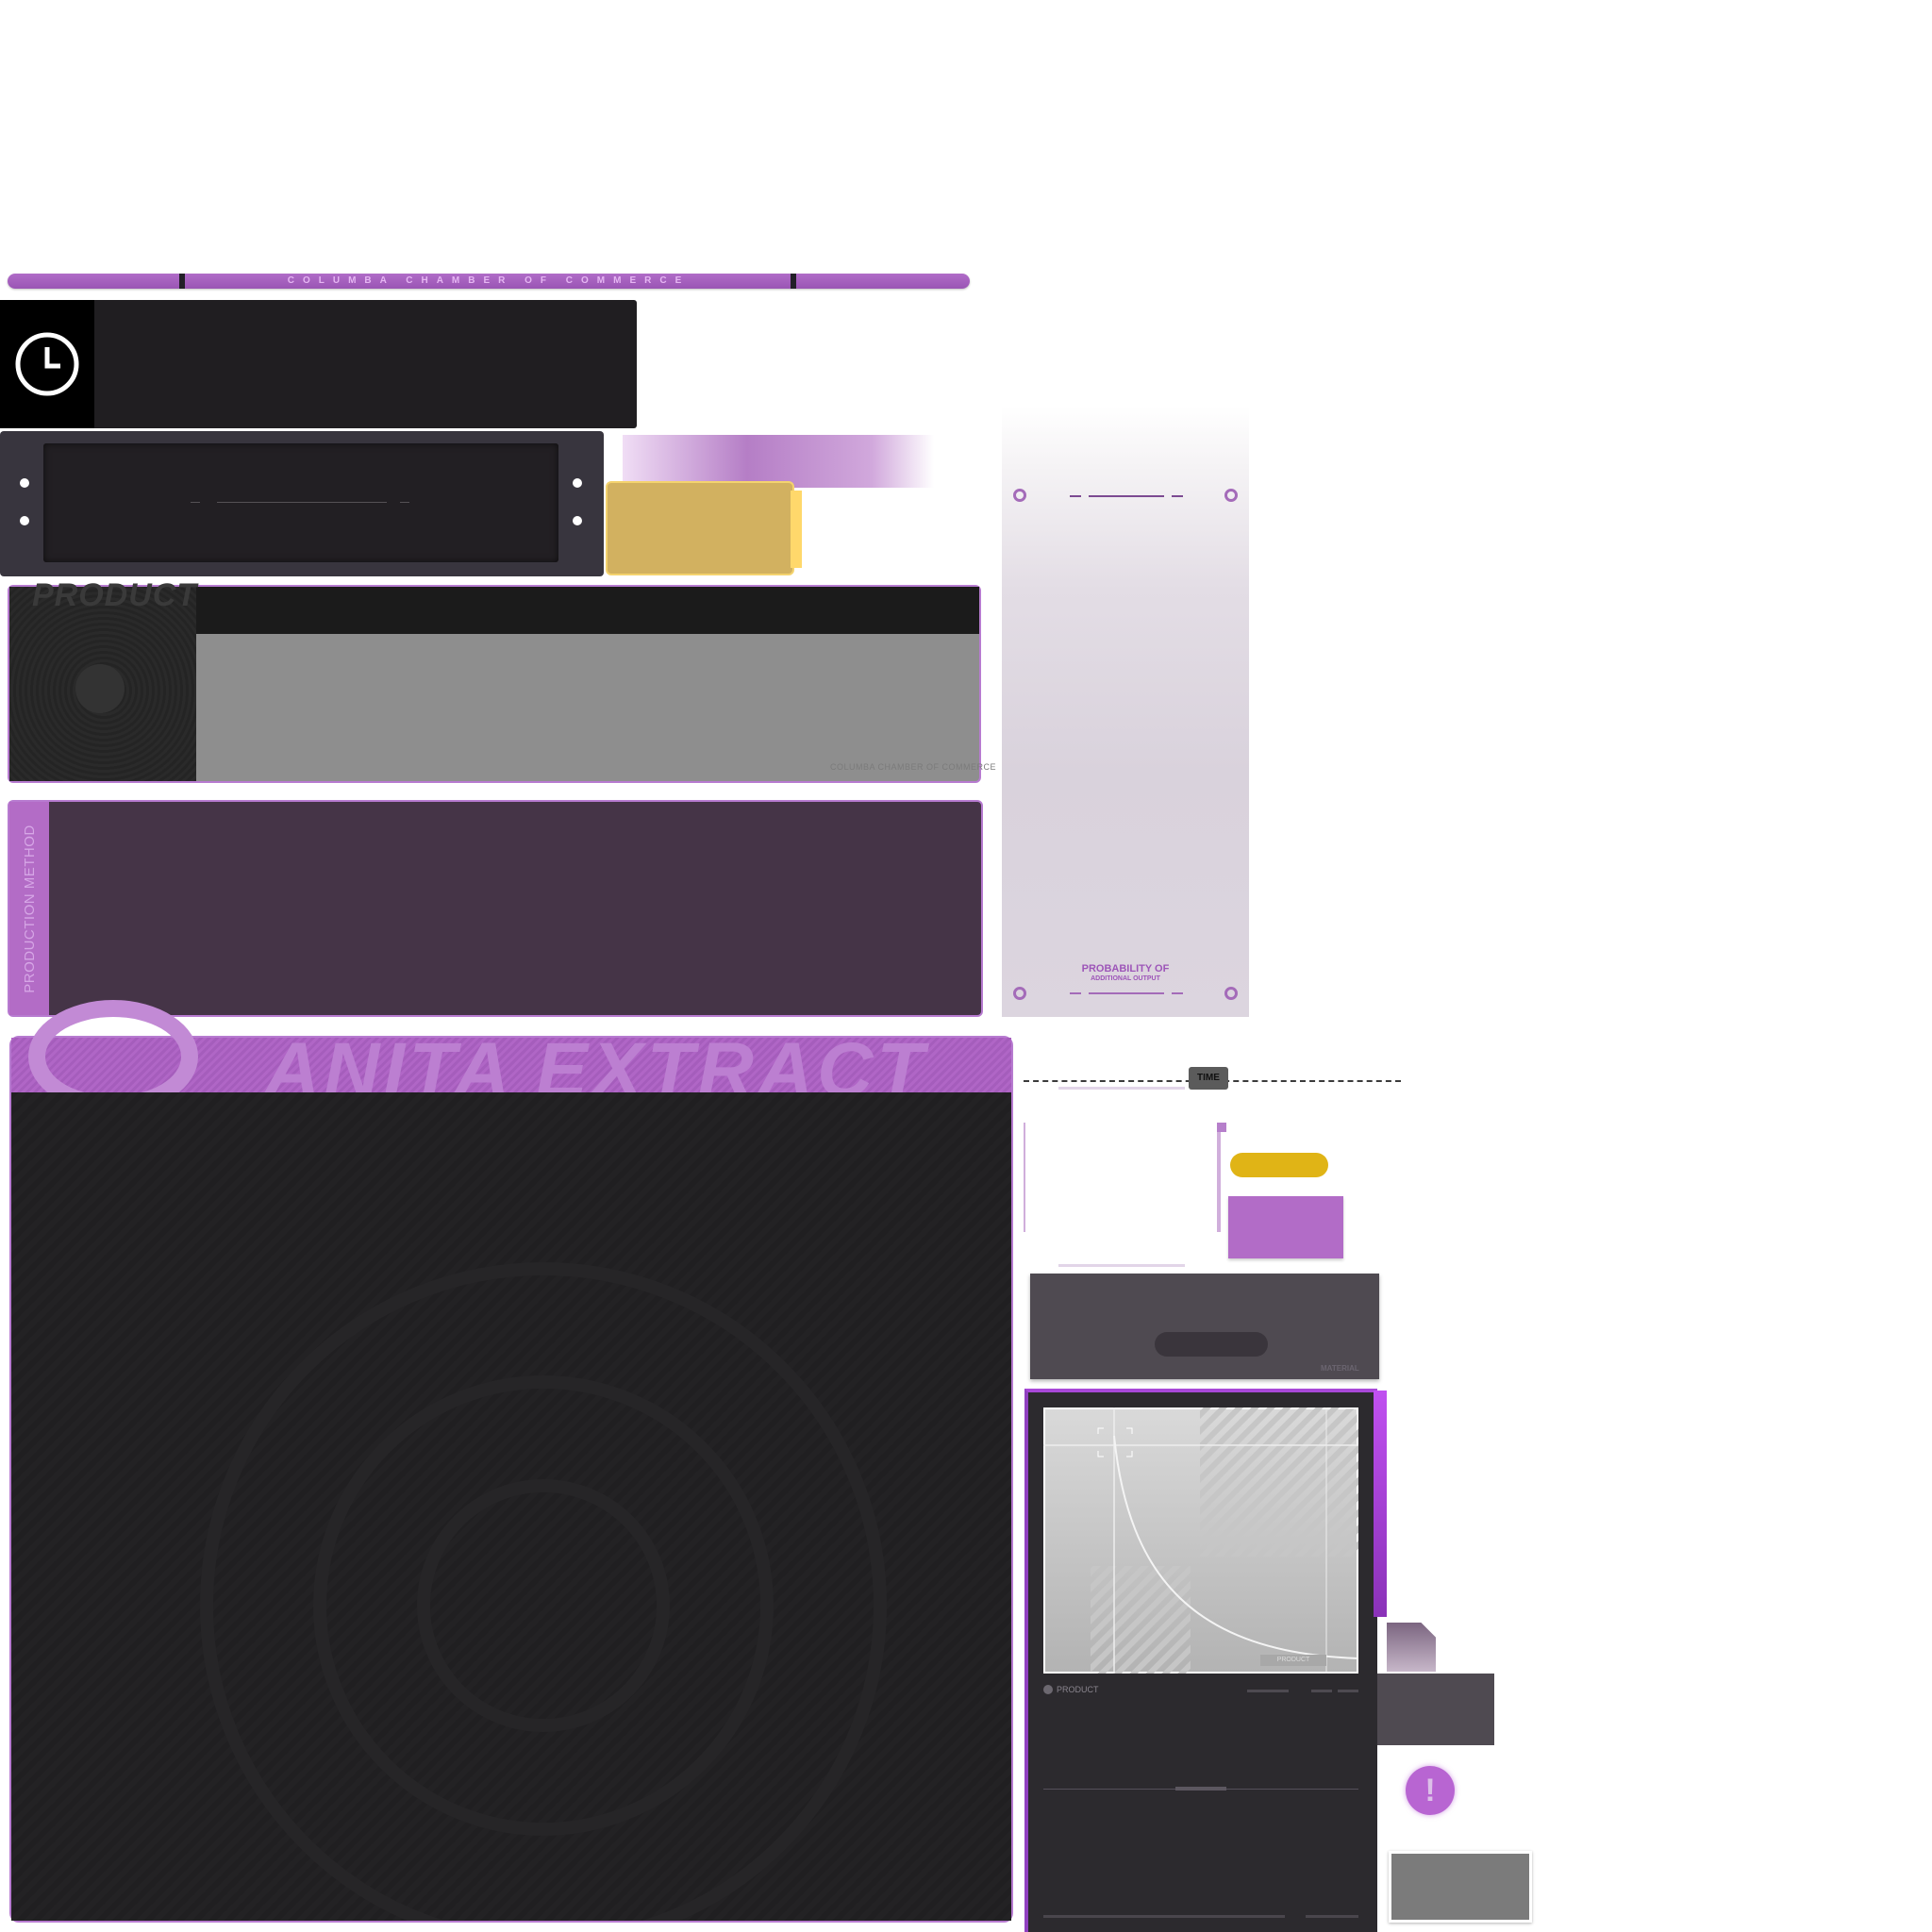 The height and width of the screenshot is (1932, 1932). What do you see at coordinates (1209, 1079) in the screenshot?
I see `time-badge: TIME` at bounding box center [1209, 1079].